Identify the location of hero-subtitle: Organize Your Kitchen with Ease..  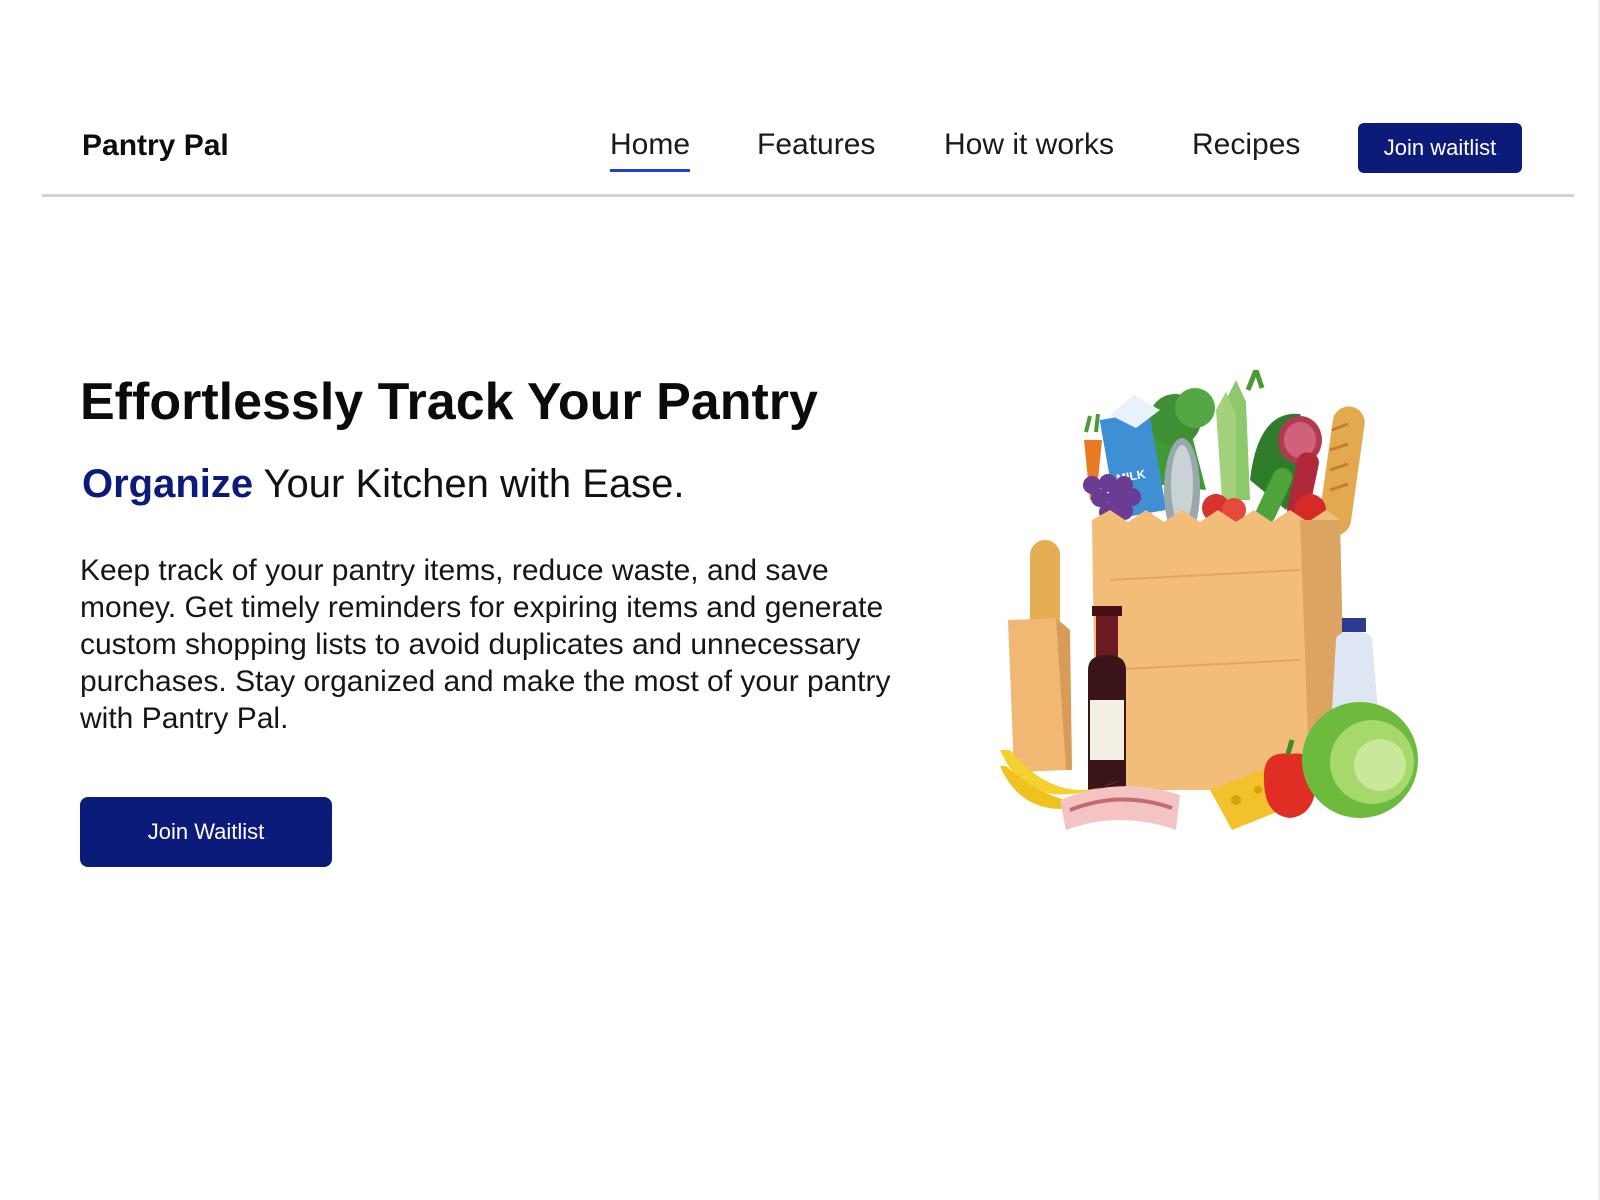
(383, 484).